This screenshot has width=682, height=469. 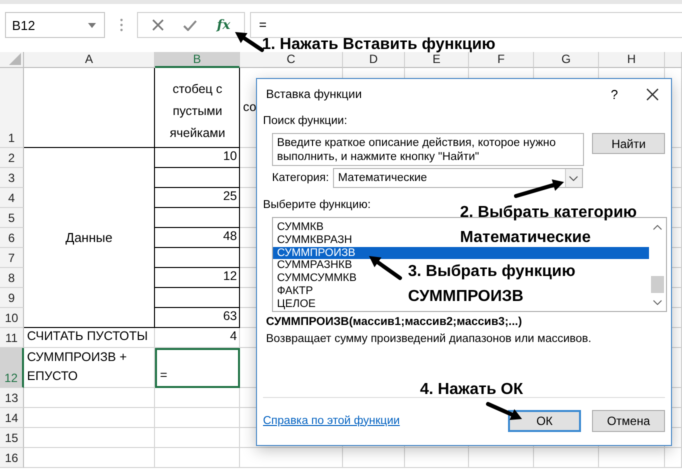 What do you see at coordinates (197, 238) in the screenshot?
I see `table-cell: 48` at bounding box center [197, 238].